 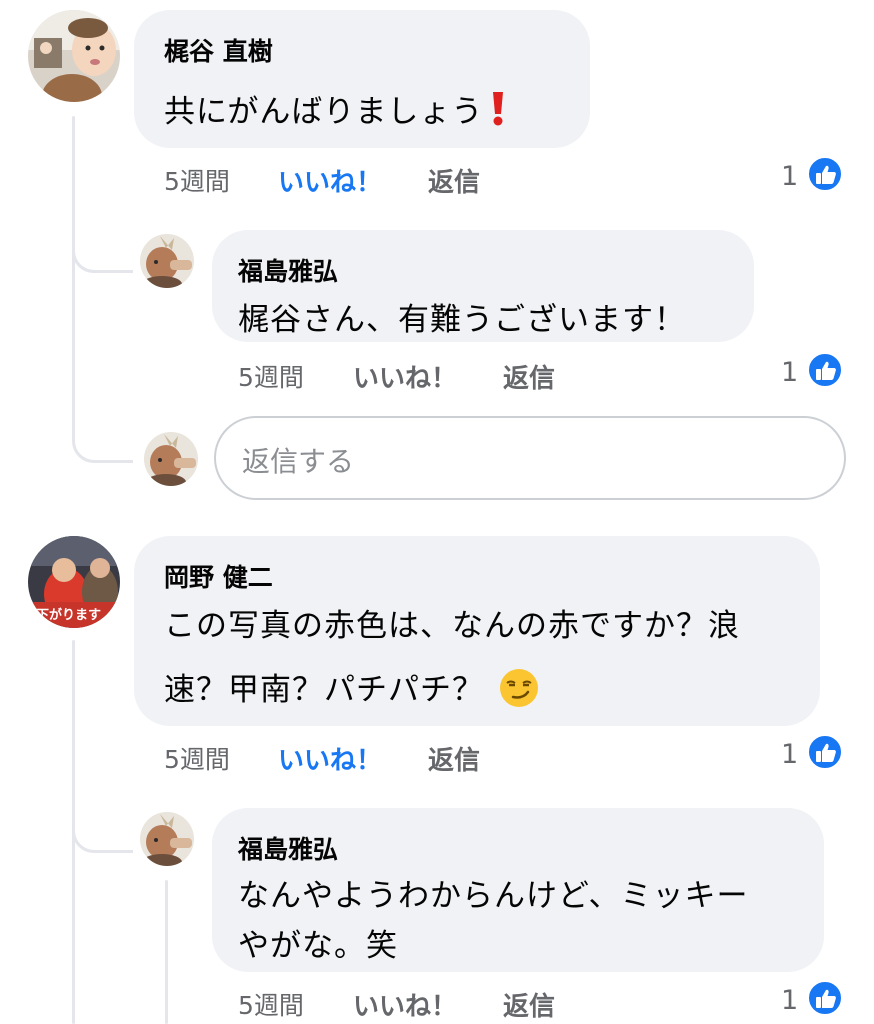 I want to click on reply-text: 梶谷さん、有難うございます！, so click(x=462, y=320).